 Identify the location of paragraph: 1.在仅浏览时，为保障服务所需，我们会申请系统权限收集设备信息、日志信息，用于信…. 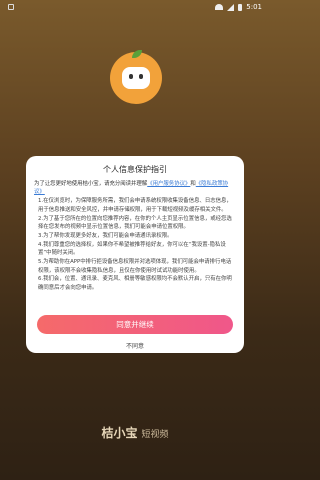
(135, 205).